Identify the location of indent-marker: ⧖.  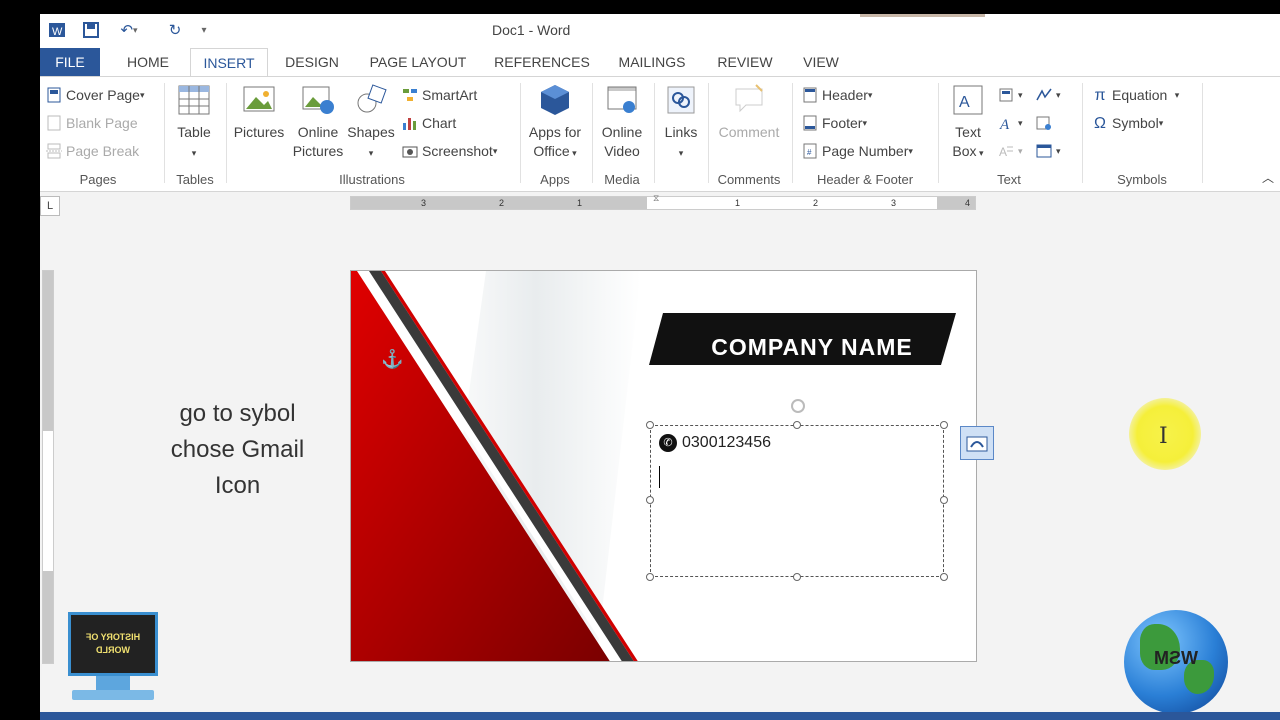
(656, 198).